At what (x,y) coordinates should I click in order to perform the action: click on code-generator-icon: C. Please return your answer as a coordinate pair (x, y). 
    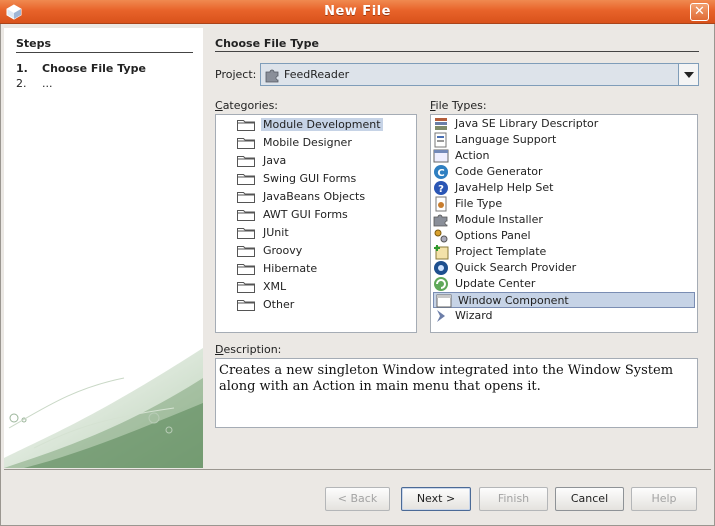
    Looking at the image, I should click on (441, 172).